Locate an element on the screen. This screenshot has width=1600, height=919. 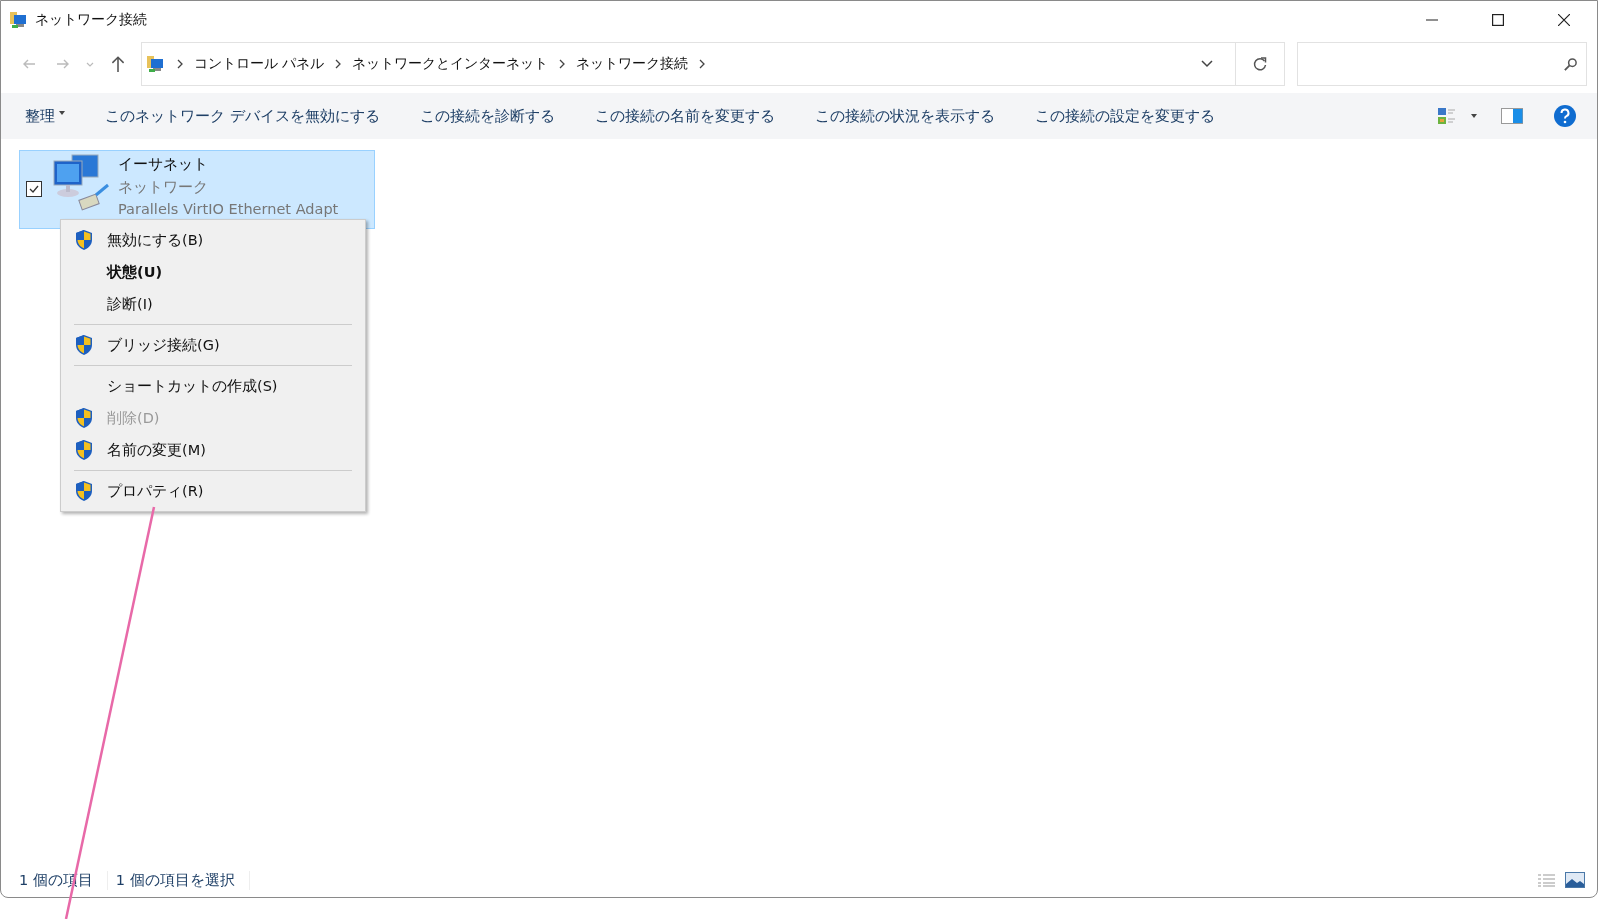
address-bar: コントロール パネル ネットワークとインターネット ネットワーク接続 is located at coordinates (713, 64).